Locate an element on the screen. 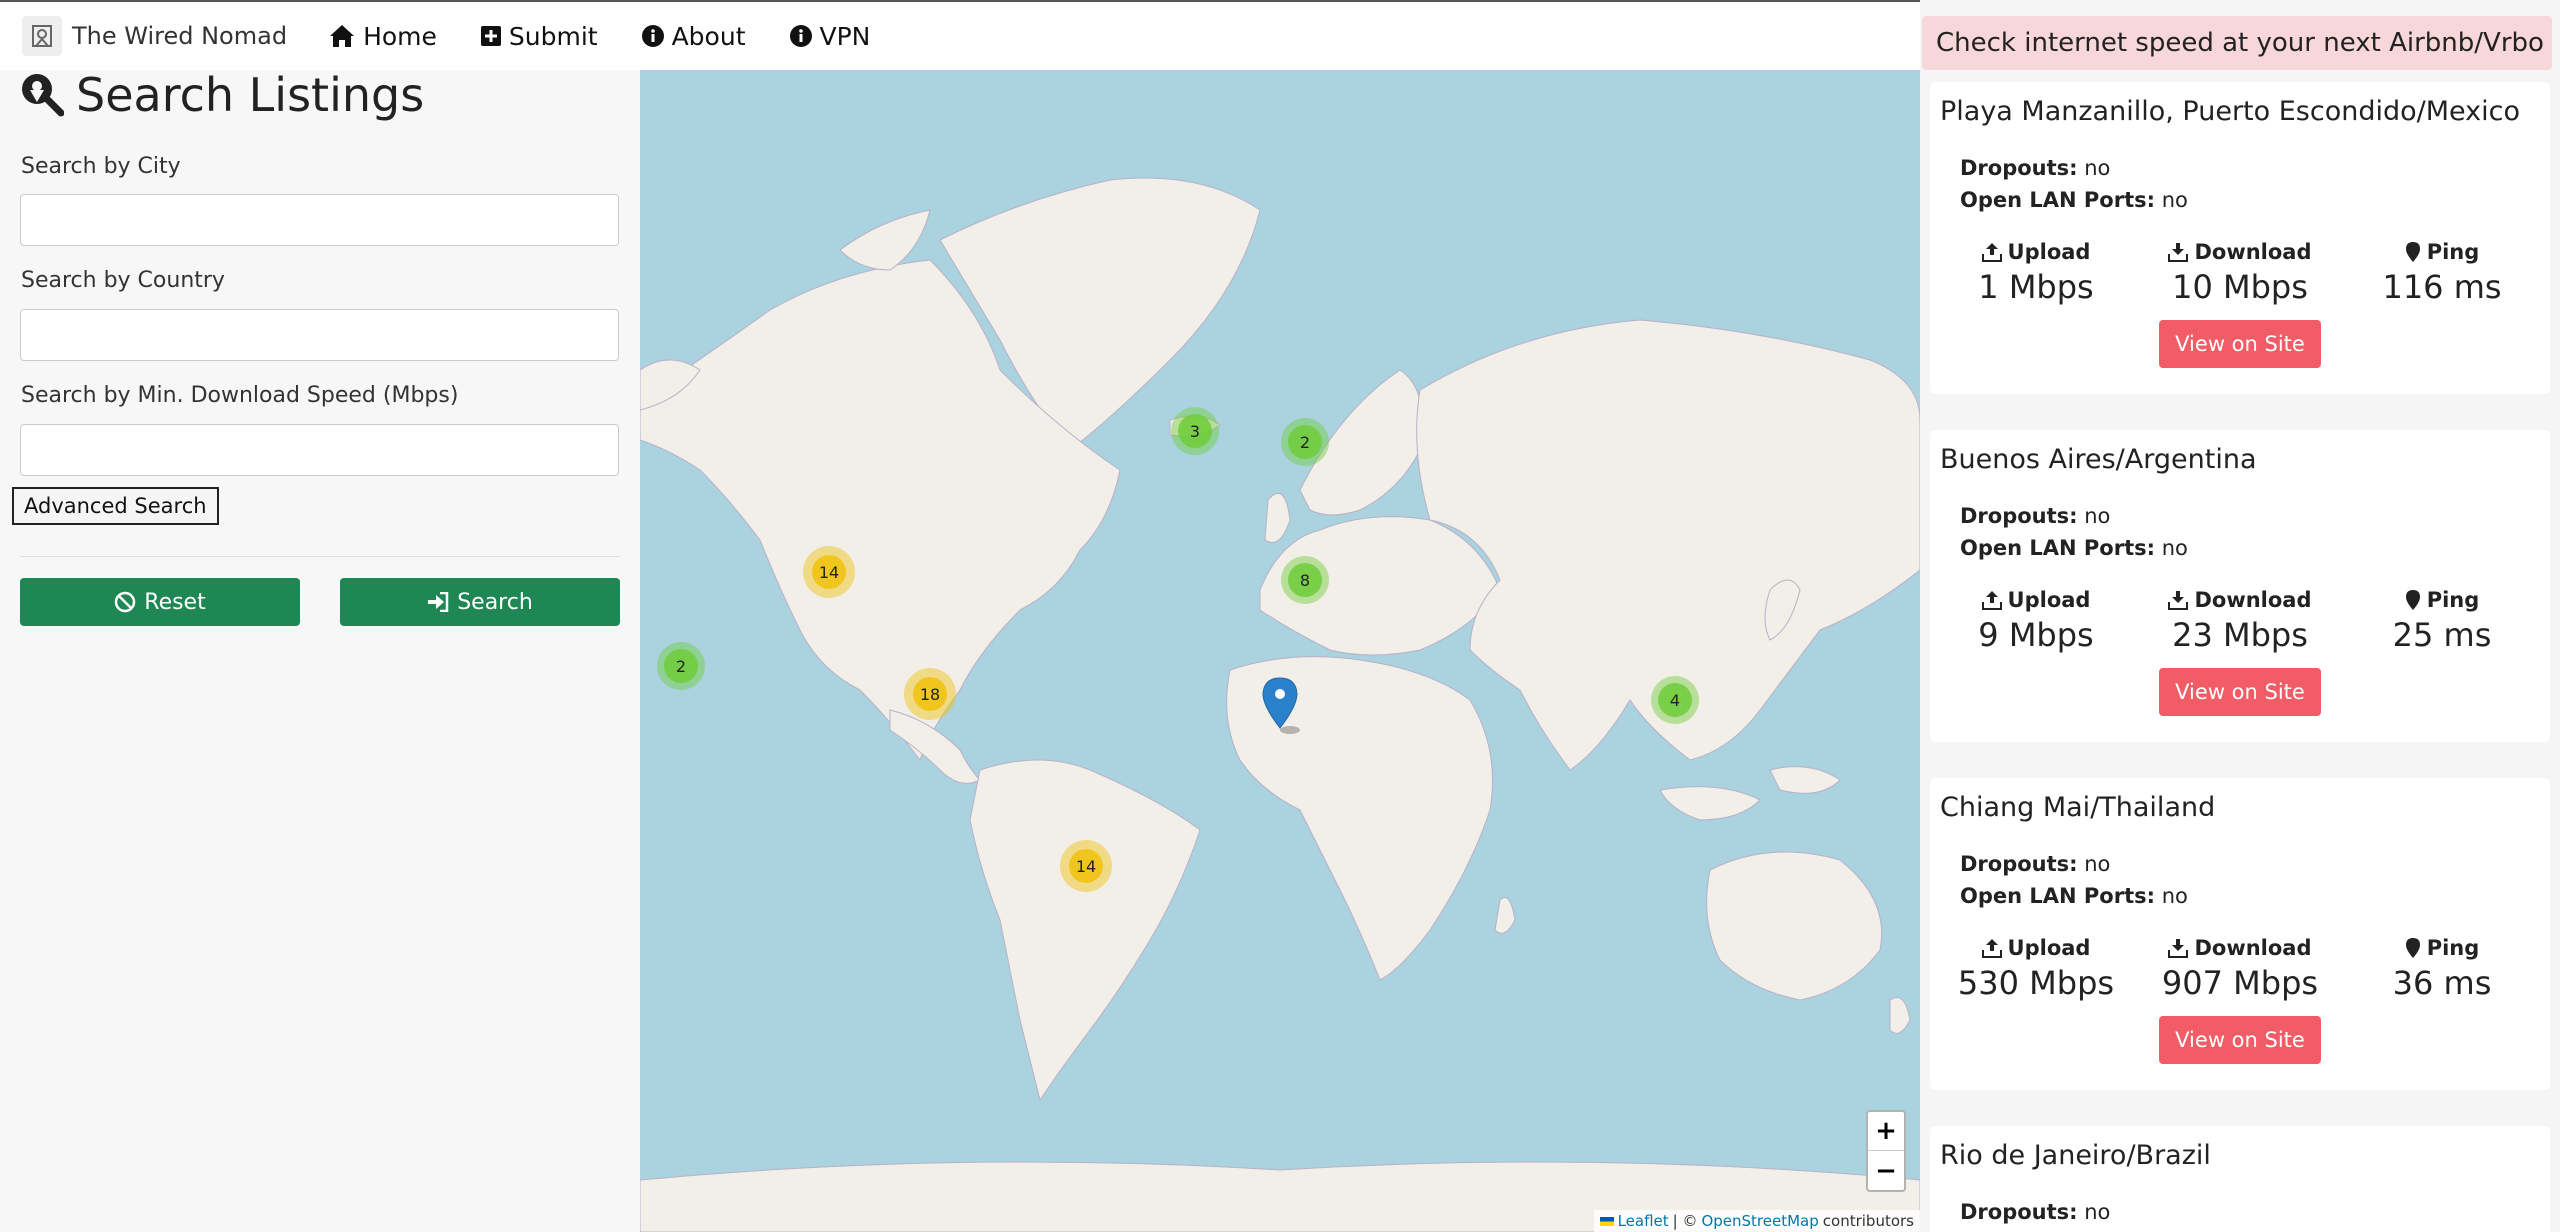 This screenshot has height=1232, width=2560. osm-link: OpenStreetMap is located at coordinates (1759, 1221).